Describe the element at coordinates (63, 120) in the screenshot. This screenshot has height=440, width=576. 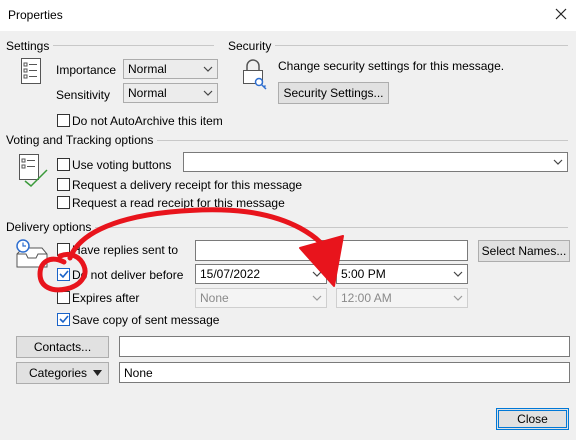
I see `do-not-autoarchive-checkbox` at that location.